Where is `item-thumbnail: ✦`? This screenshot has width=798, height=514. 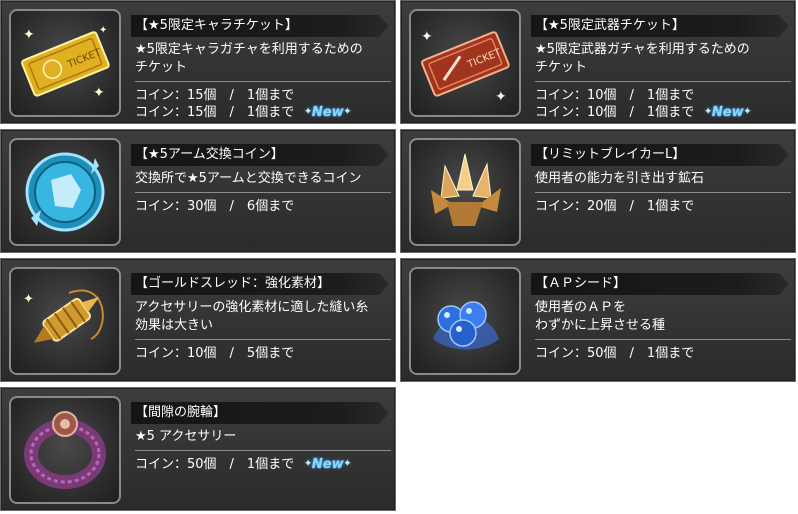 item-thumbnail: ✦ is located at coordinates (65, 321).